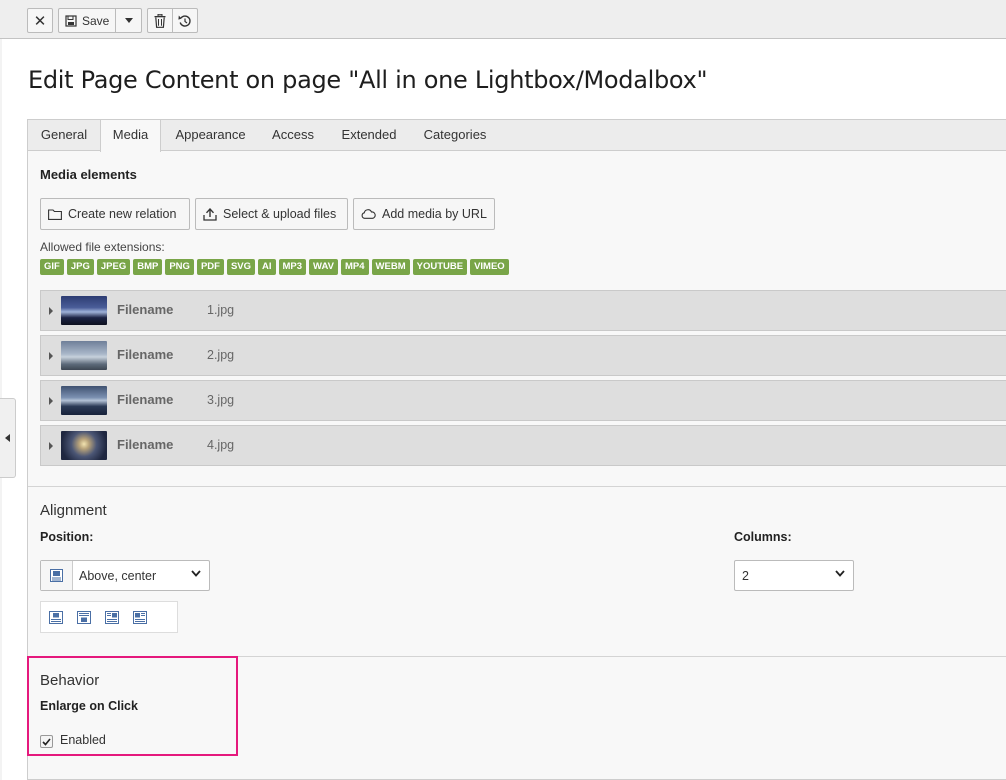  What do you see at coordinates (221, 445) in the screenshot?
I see `filename-value: 4.jpg` at bounding box center [221, 445].